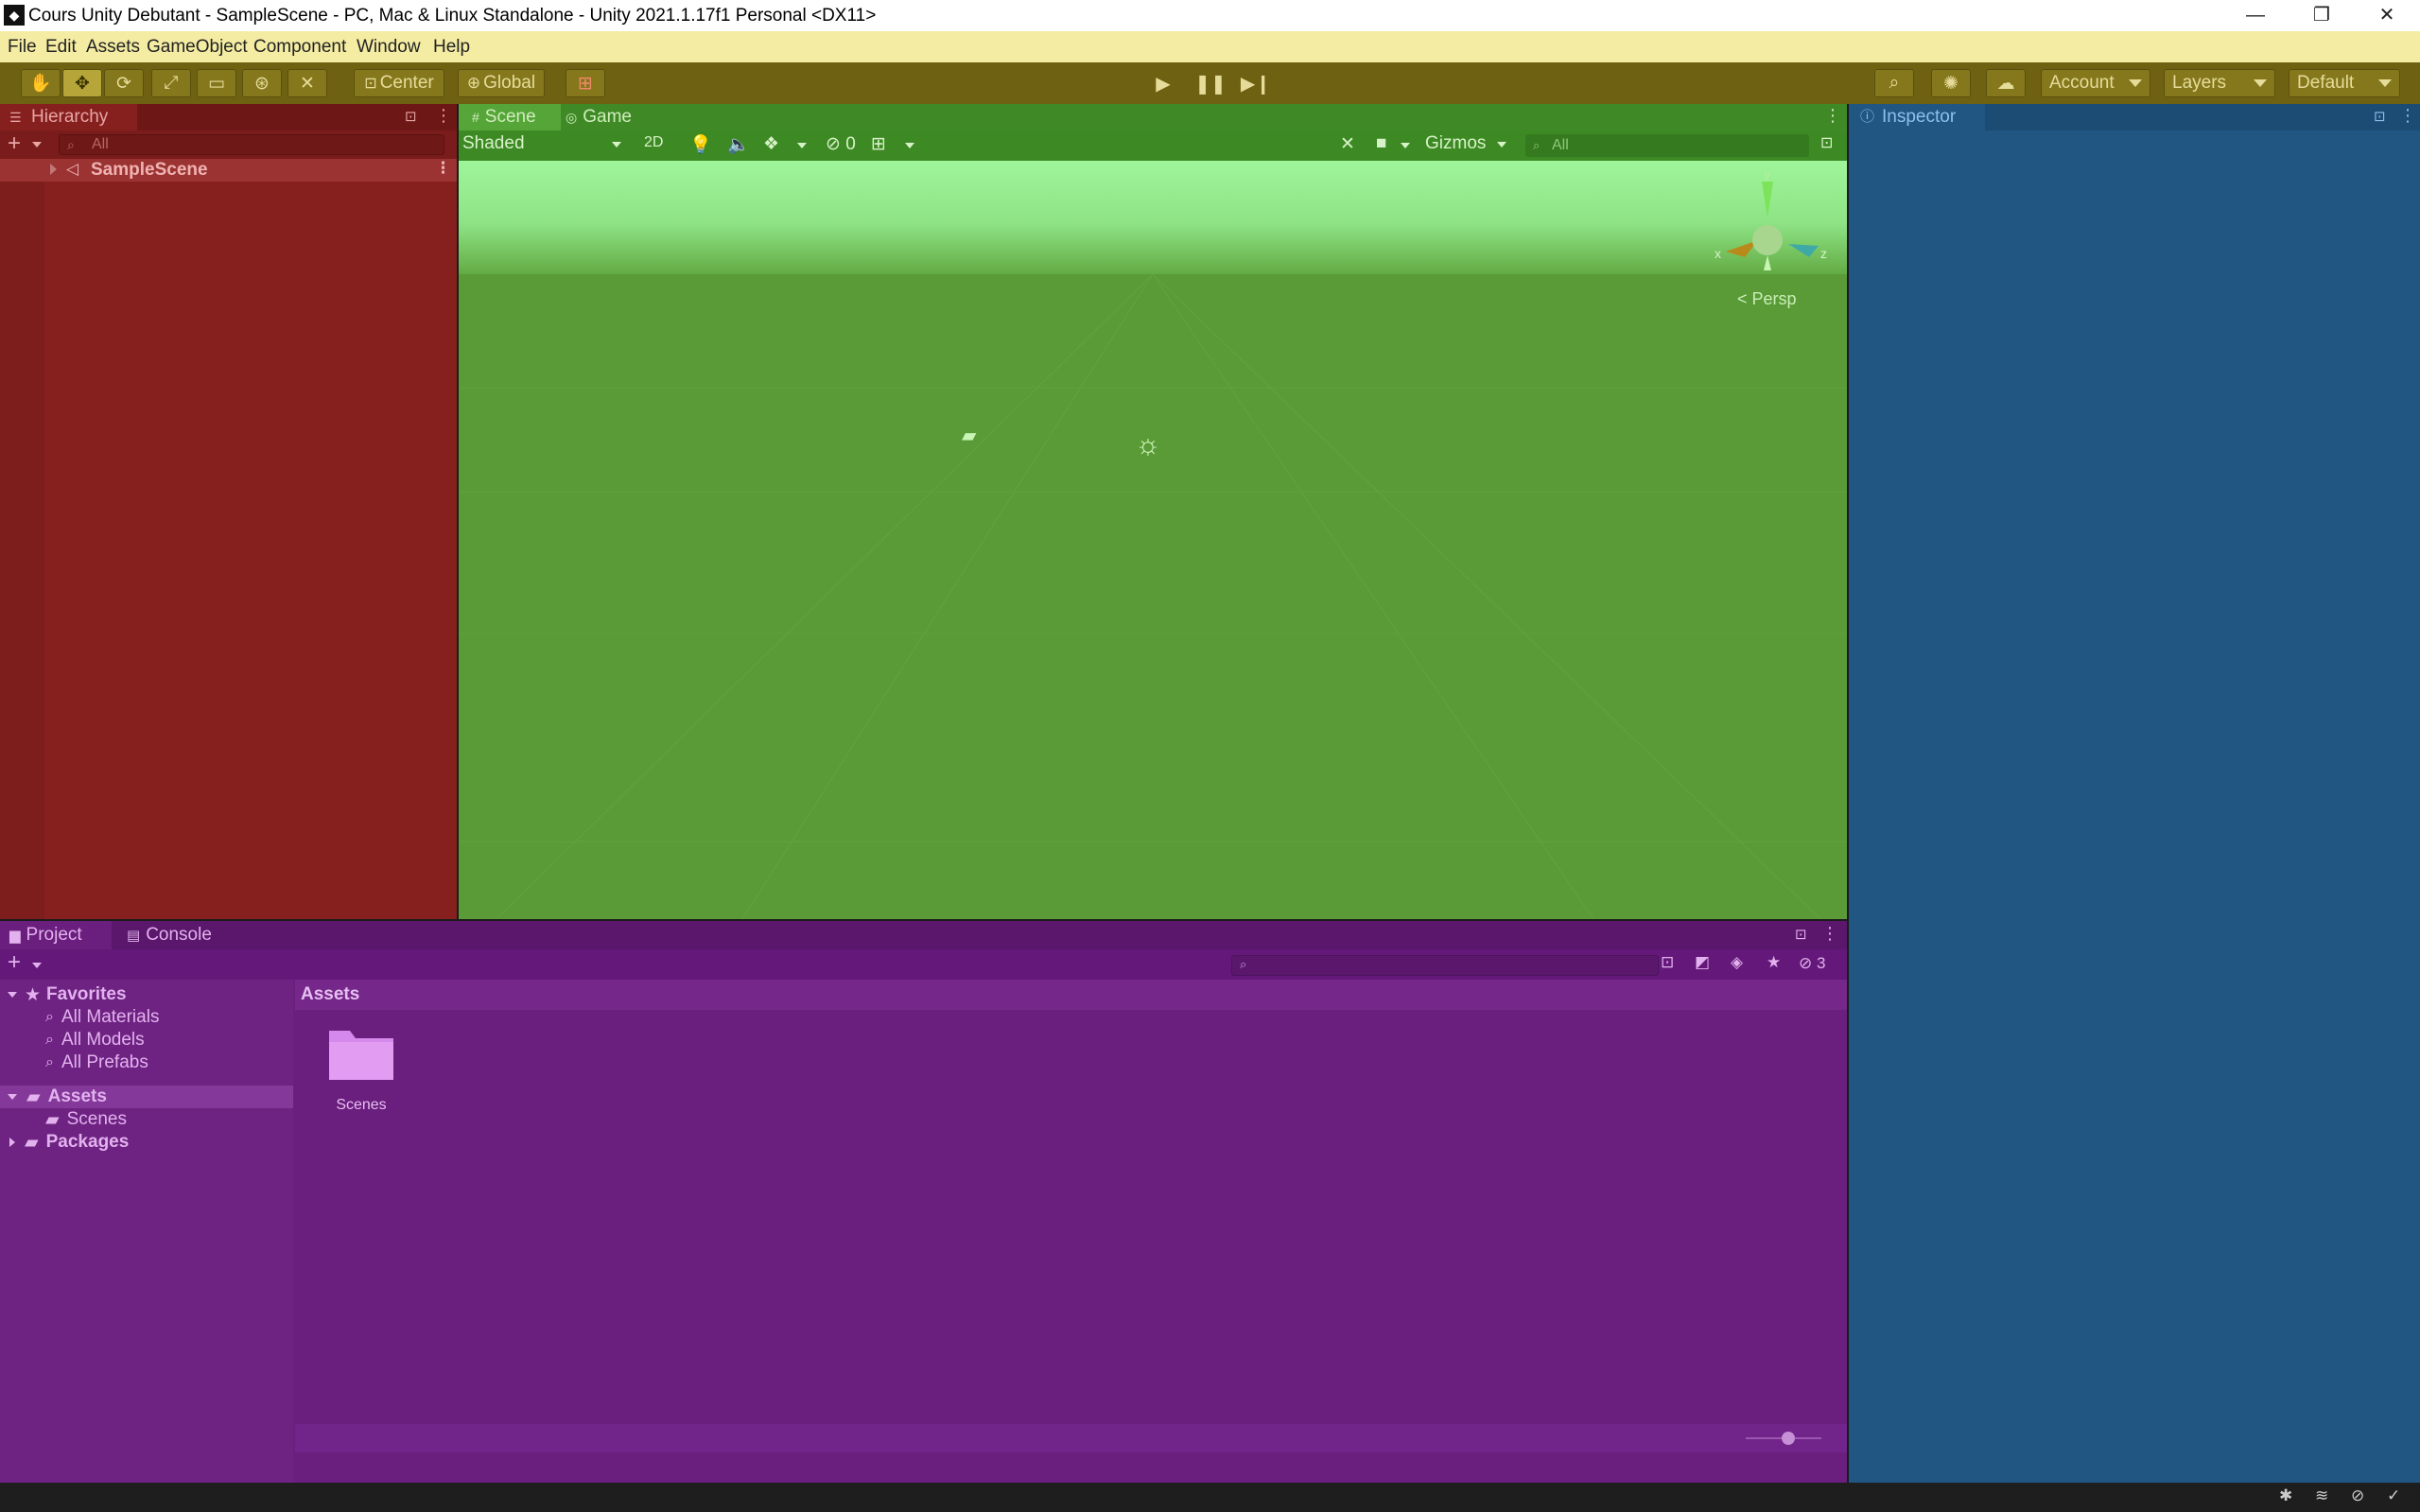  I want to click on grid-snap-icon: ⊞, so click(585, 83).